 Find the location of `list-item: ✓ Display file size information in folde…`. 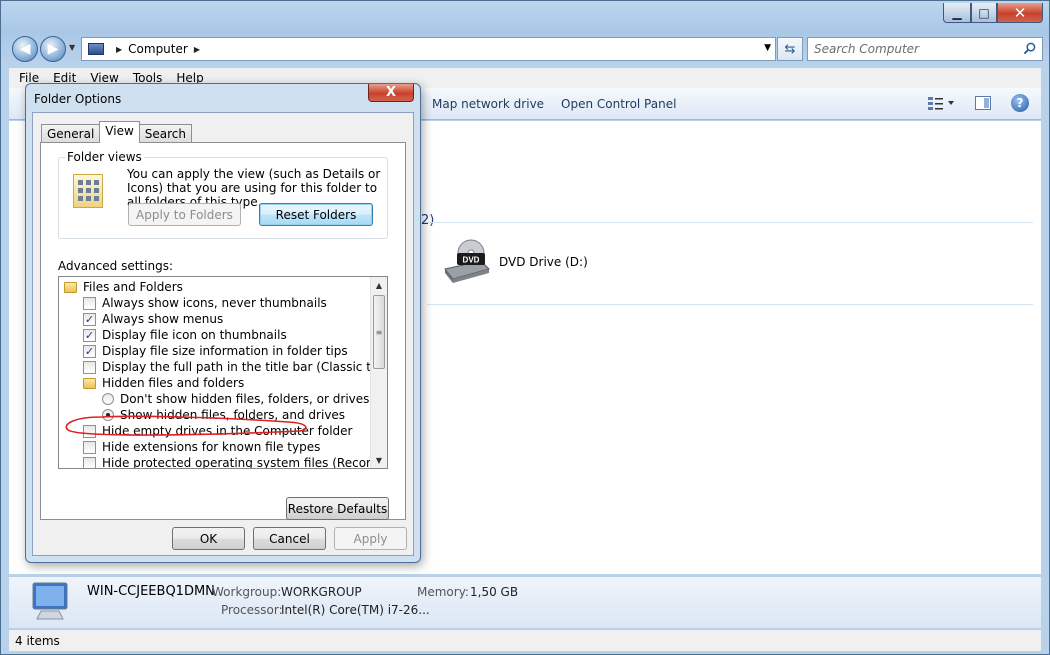

list-item: ✓ Display file size information in folde… is located at coordinates (215, 351).